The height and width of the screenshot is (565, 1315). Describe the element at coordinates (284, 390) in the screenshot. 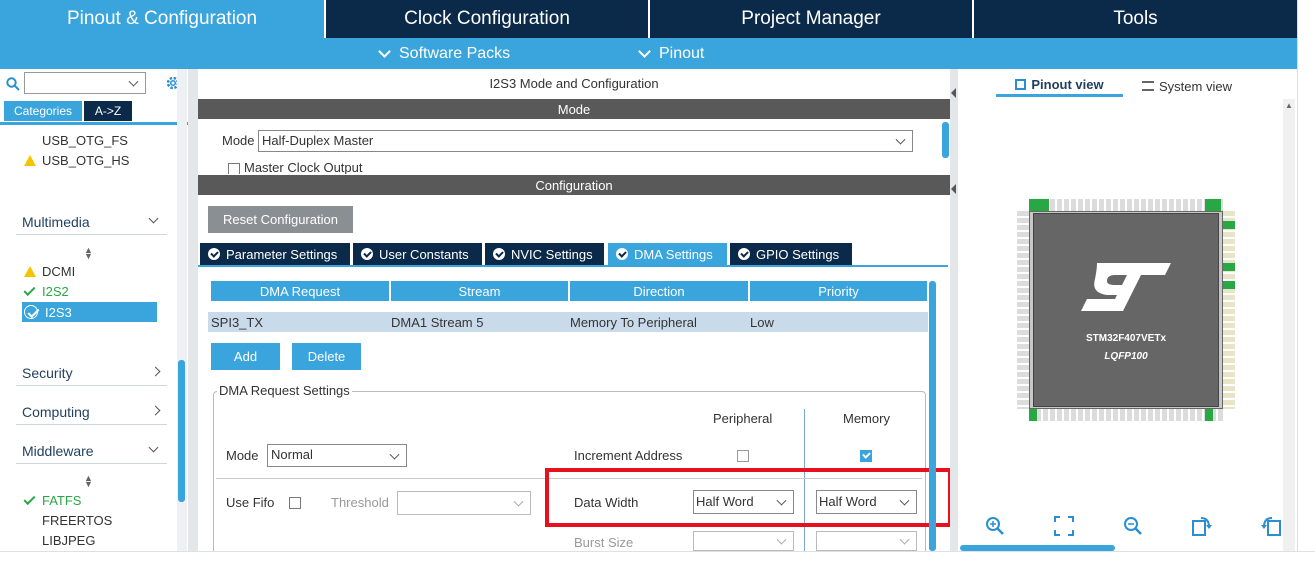

I see `group-title: DMA Request Settings` at that location.